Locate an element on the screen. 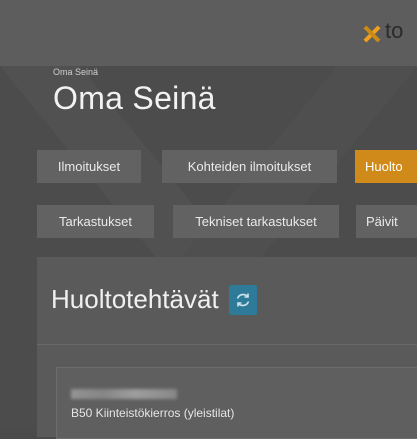  tab-paivitykset: Päivit is located at coordinates (386, 221).